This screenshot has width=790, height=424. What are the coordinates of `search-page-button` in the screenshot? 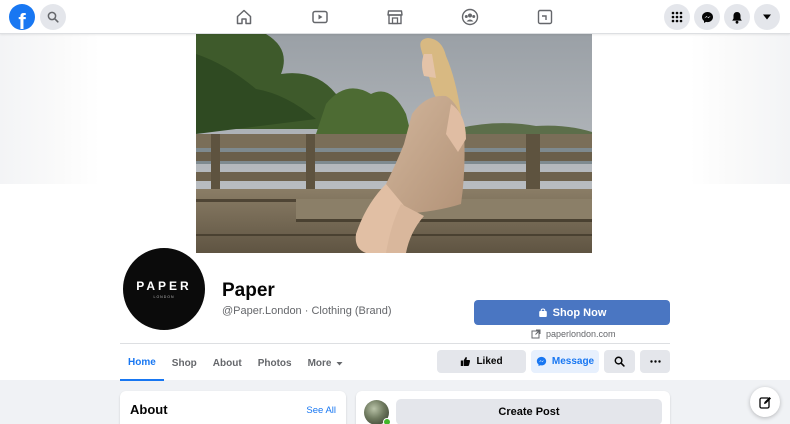 It's located at (619, 361).